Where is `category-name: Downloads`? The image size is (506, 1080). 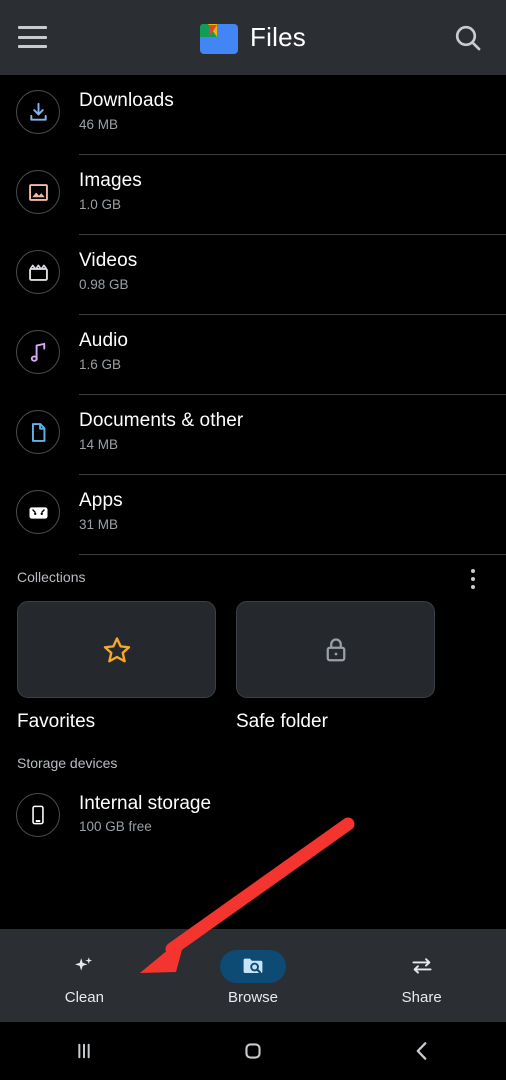
category-name: Downloads is located at coordinates (126, 100).